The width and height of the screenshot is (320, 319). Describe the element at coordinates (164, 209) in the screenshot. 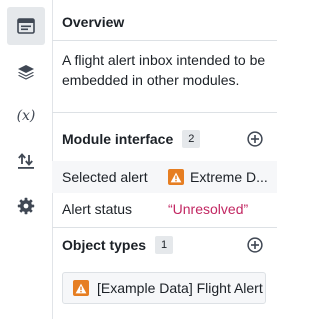

I see `alert-status-row: Alert status “Unresolved”` at that location.